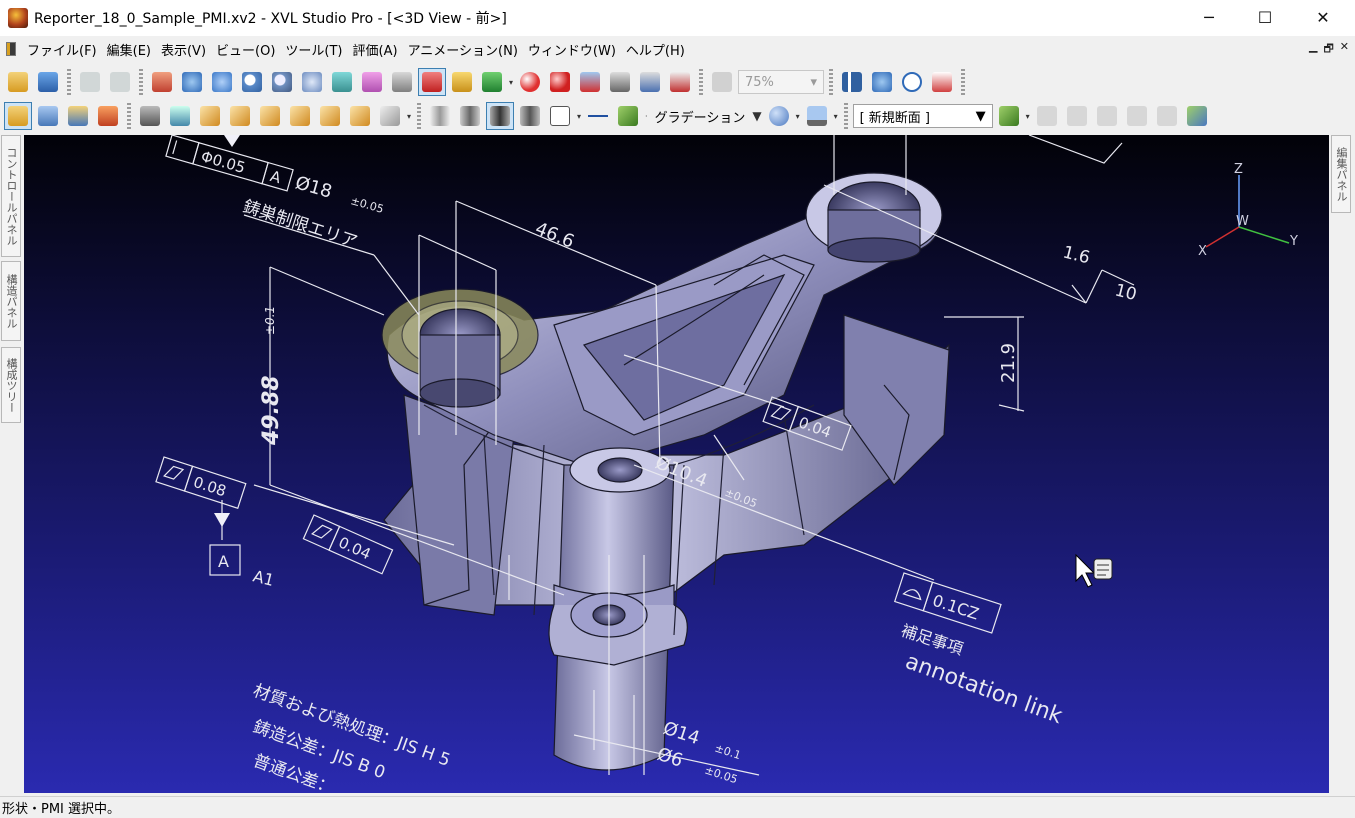 The width and height of the screenshot is (1355, 818). I want to click on gradation-label: グラデーション, so click(700, 116).